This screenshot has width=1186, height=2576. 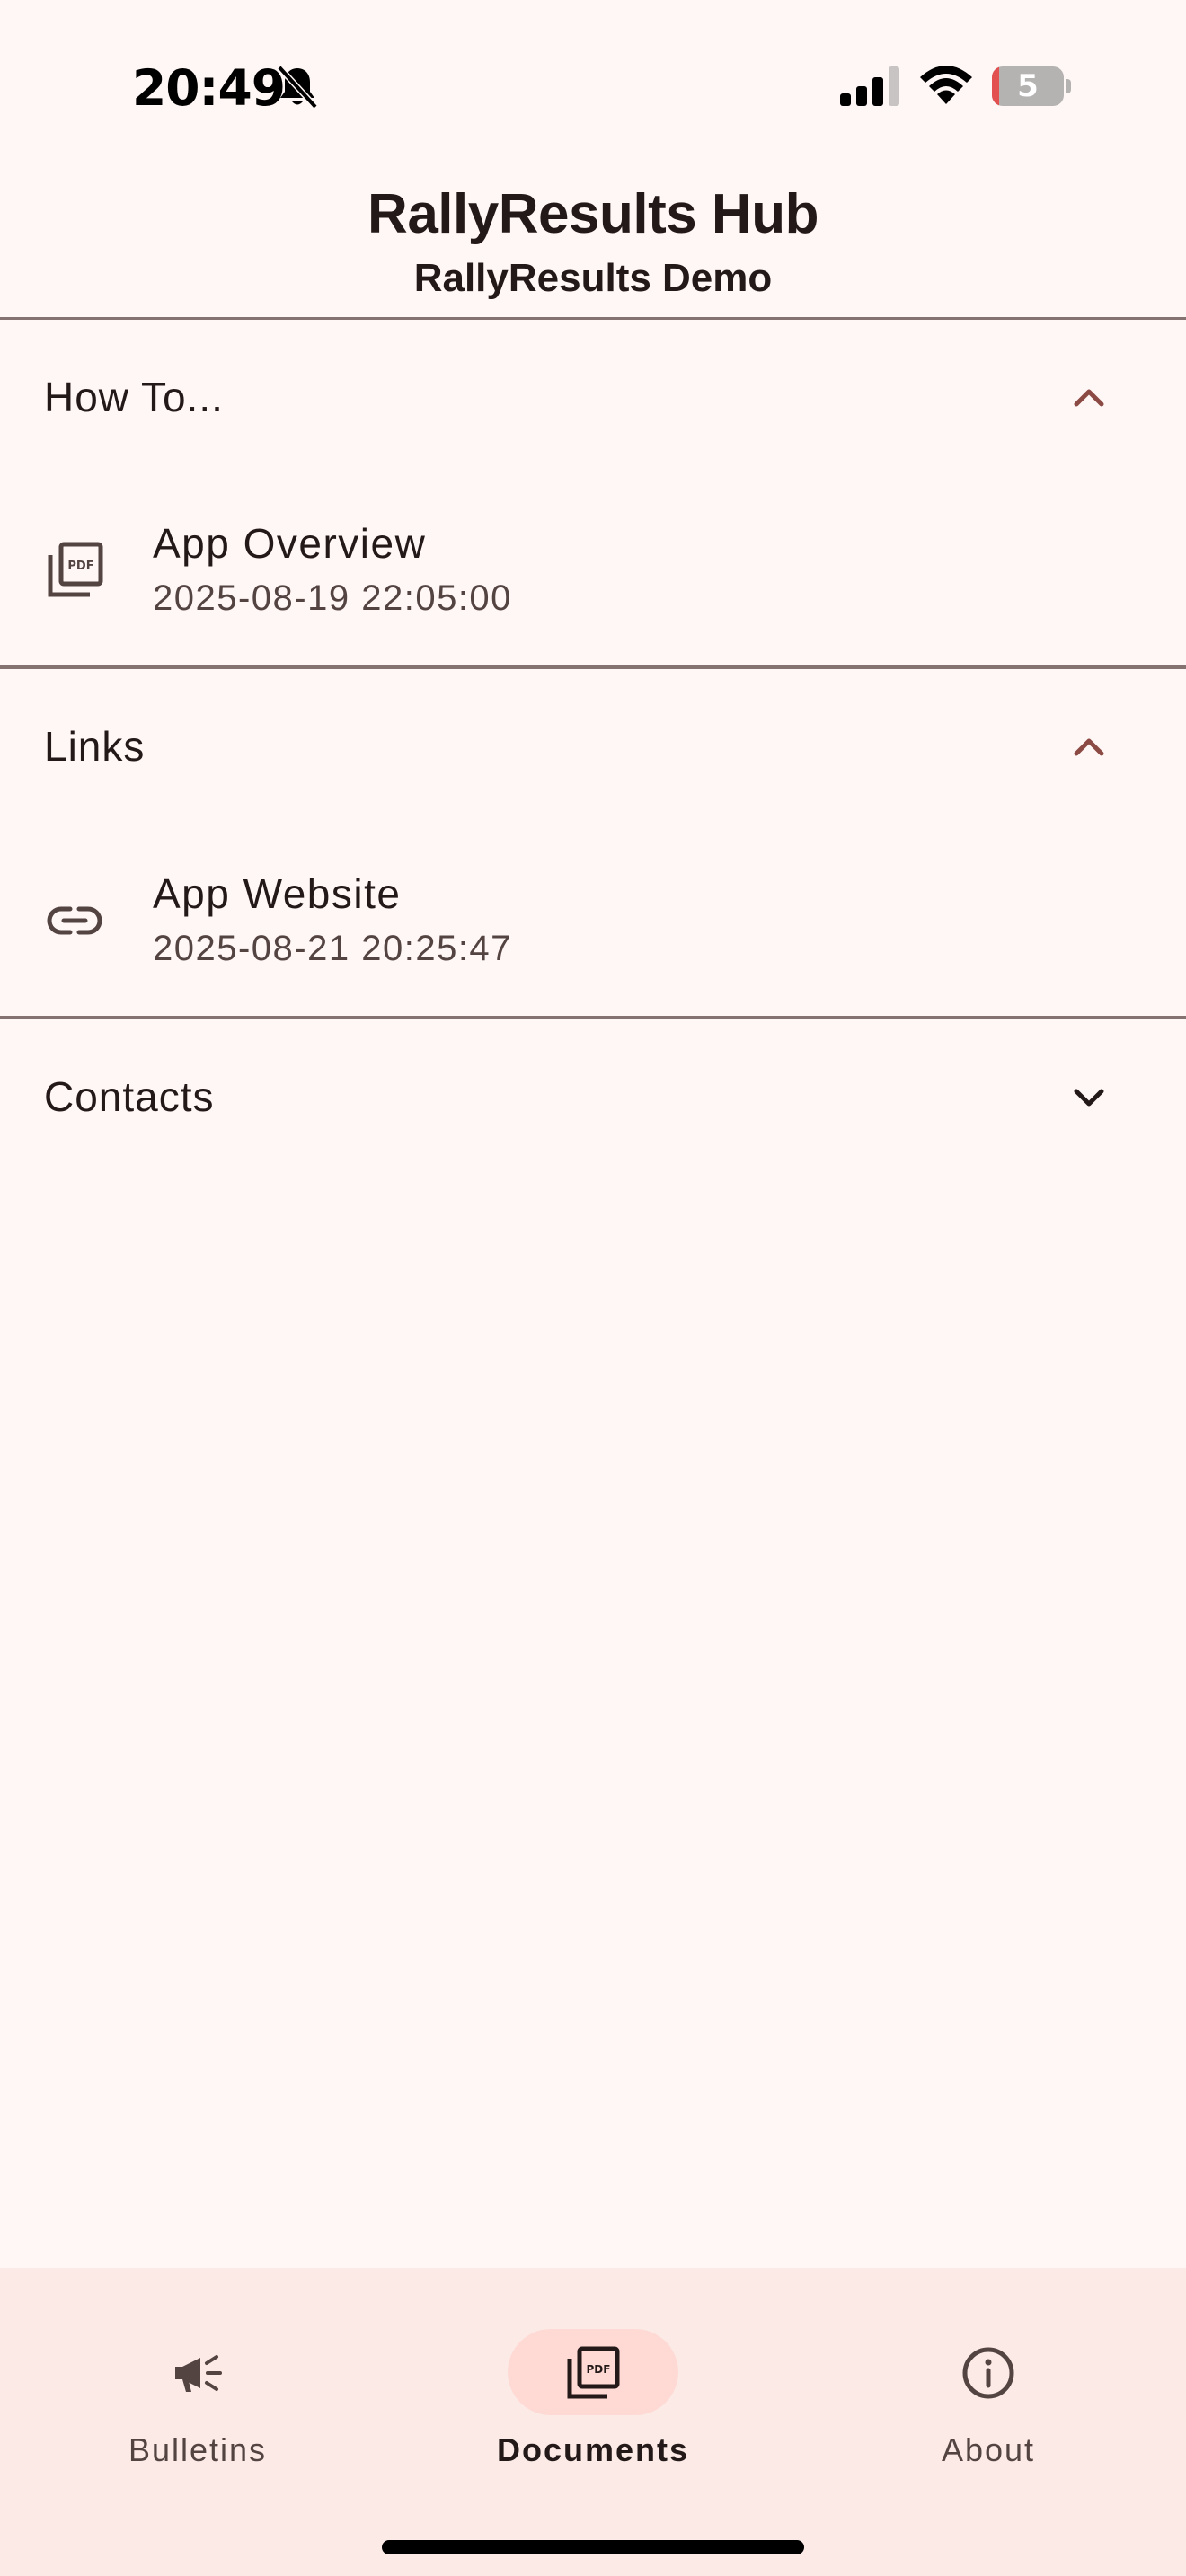 What do you see at coordinates (198, 2449) in the screenshot?
I see `nav-label: Bulletins` at bounding box center [198, 2449].